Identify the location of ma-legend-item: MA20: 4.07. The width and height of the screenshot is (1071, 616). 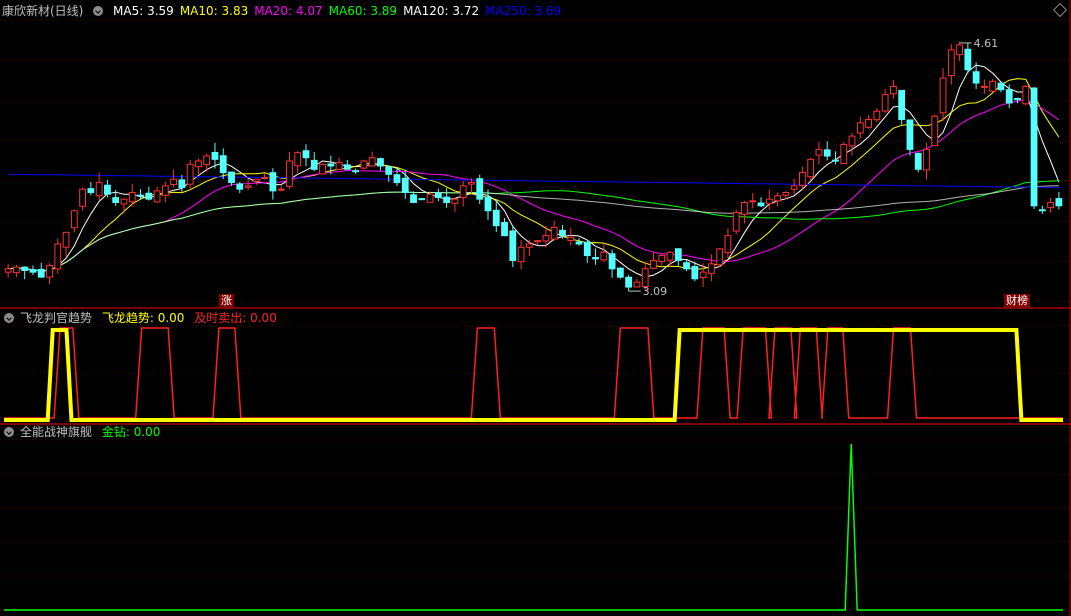
(288, 11).